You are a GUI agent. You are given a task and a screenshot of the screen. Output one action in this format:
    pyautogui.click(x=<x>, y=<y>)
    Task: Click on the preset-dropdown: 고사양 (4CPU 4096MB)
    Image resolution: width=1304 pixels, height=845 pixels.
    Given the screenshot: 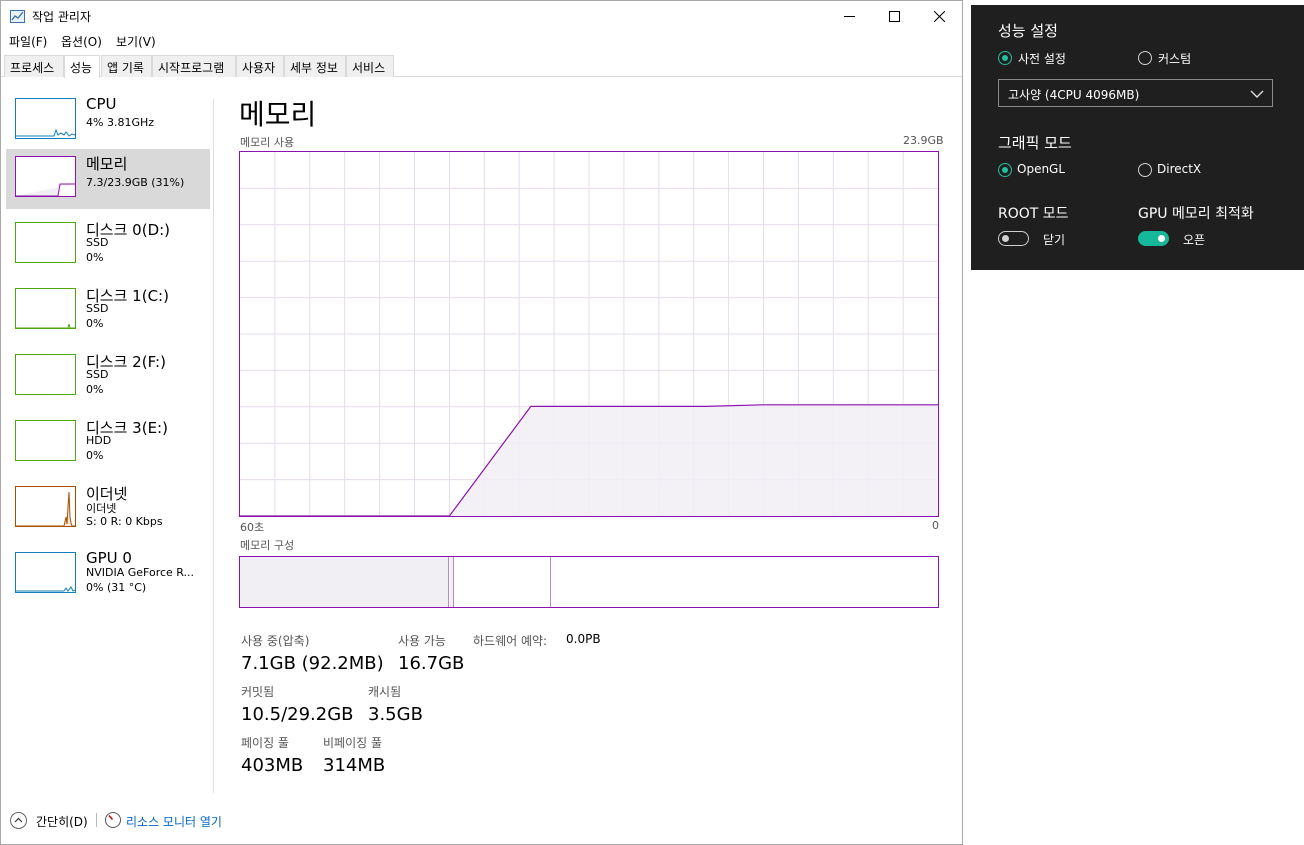 What is the action you would take?
    pyautogui.click(x=1135, y=93)
    